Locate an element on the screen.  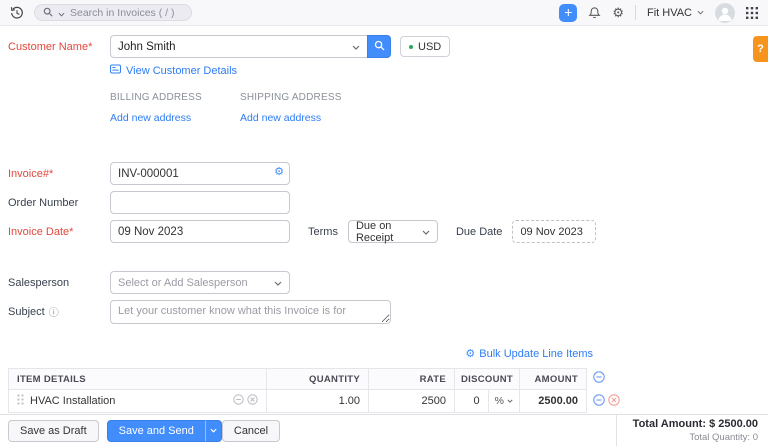
plus-icon: + is located at coordinates (568, 11).